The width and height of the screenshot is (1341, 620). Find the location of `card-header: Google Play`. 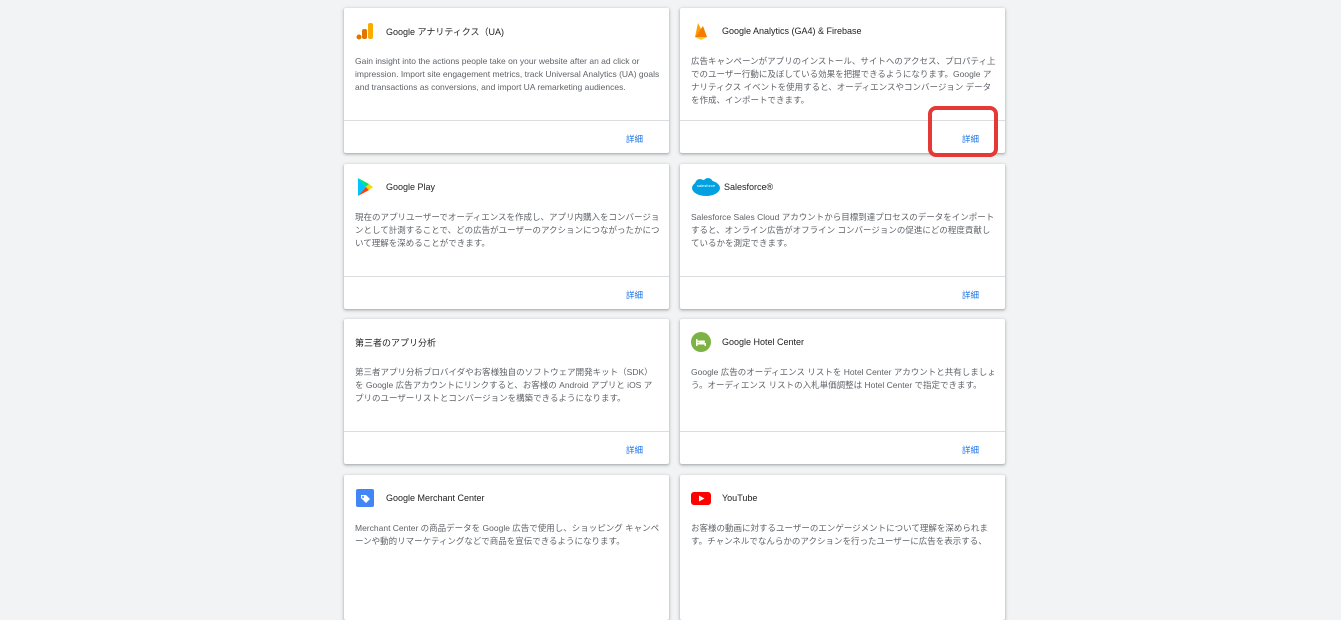

card-header: Google Play is located at coordinates (395, 187).